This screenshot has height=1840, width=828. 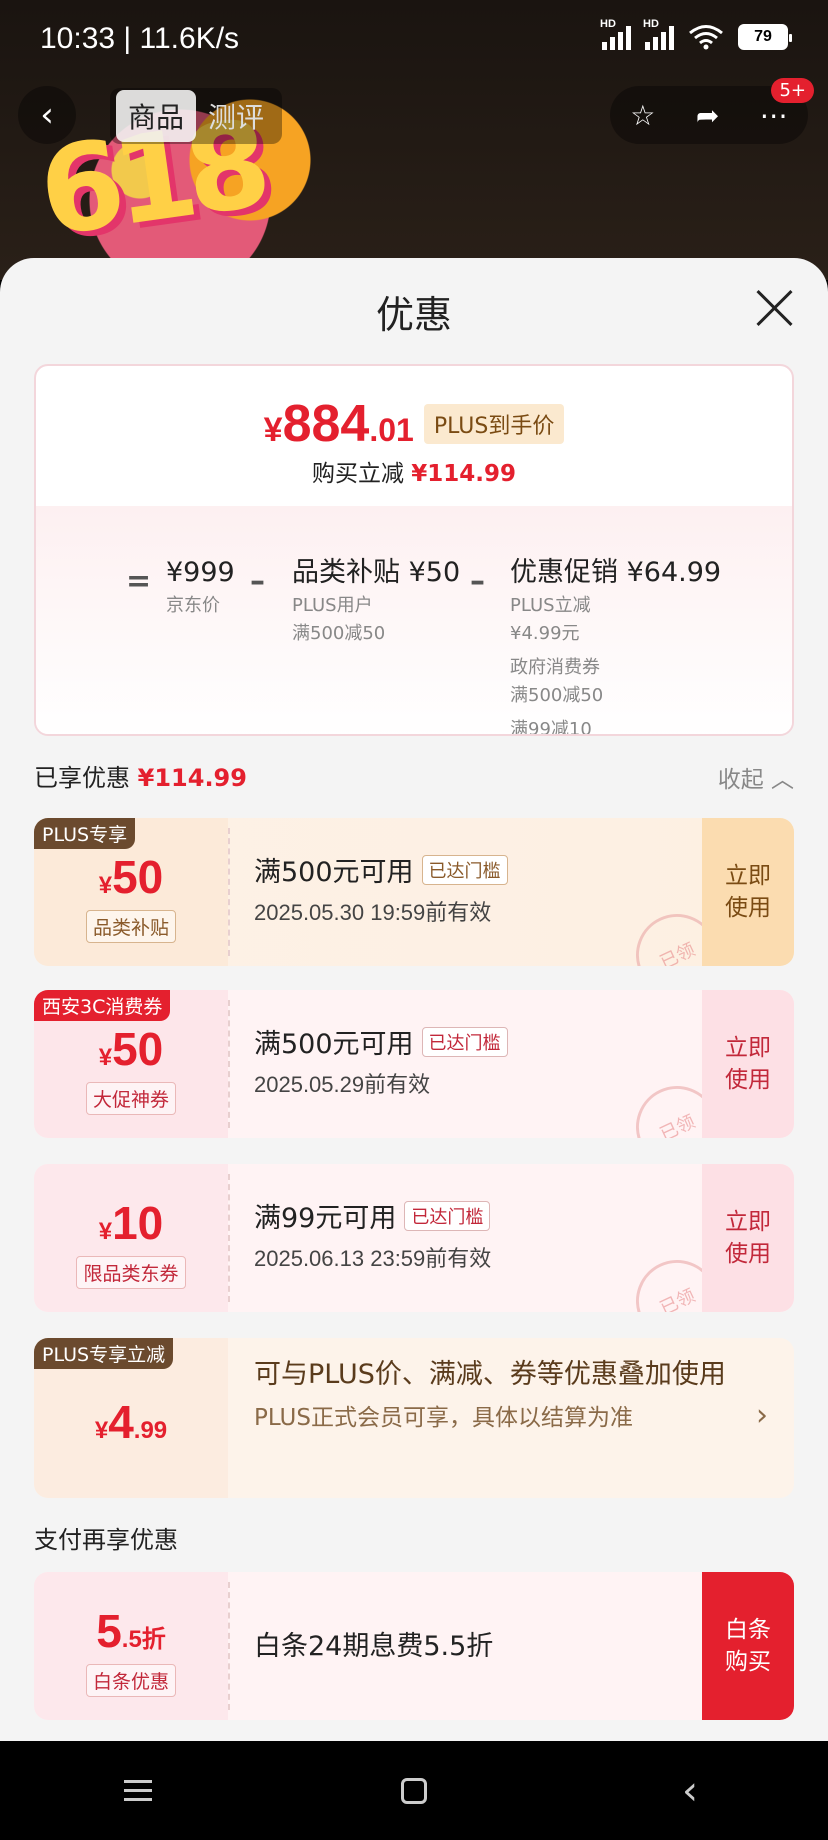 I want to click on jd-price-column: ¥999 京东价, so click(x=200, y=587).